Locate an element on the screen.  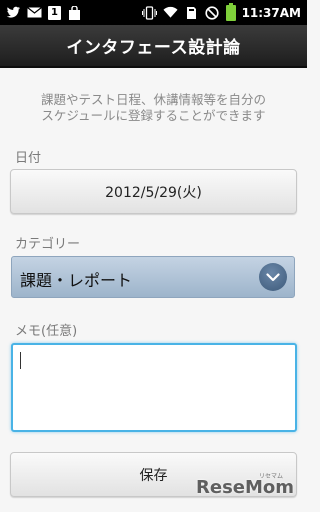
page-title: インタフェース設計論 is located at coordinates (153, 48).